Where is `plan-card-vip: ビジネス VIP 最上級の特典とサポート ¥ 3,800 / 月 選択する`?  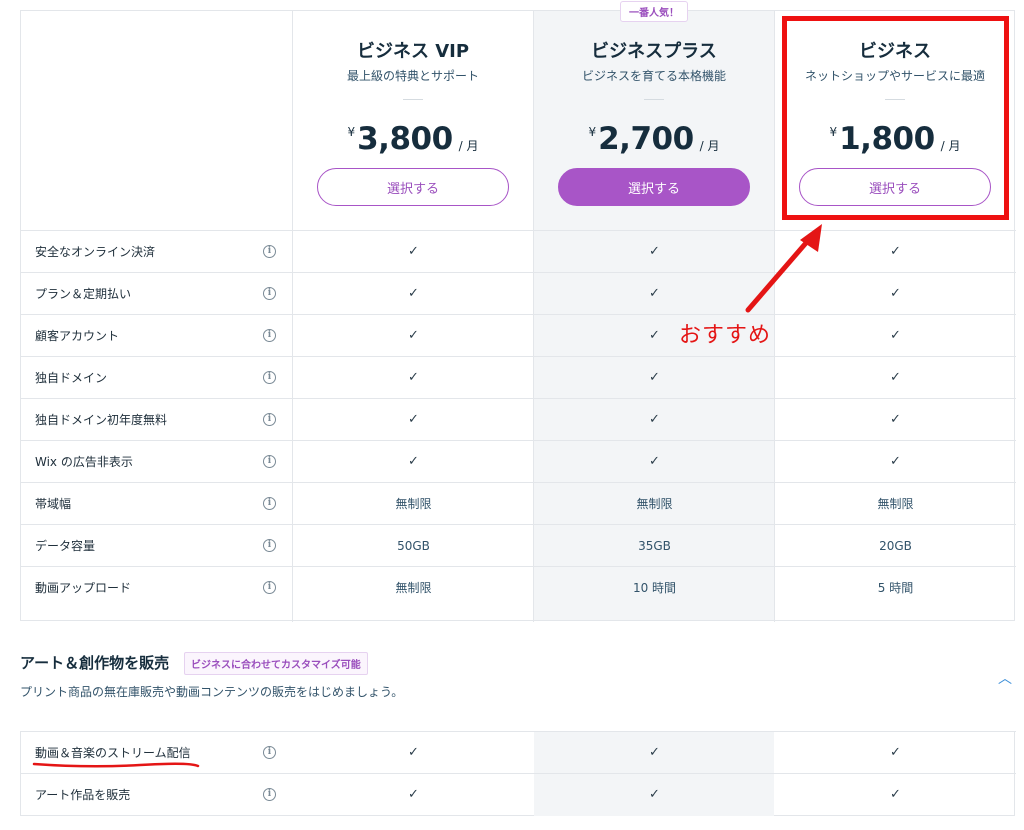 plan-card-vip: ビジネス VIP 最上級の特典とサポート ¥ 3,800 / 月 選択する is located at coordinates (413, 121).